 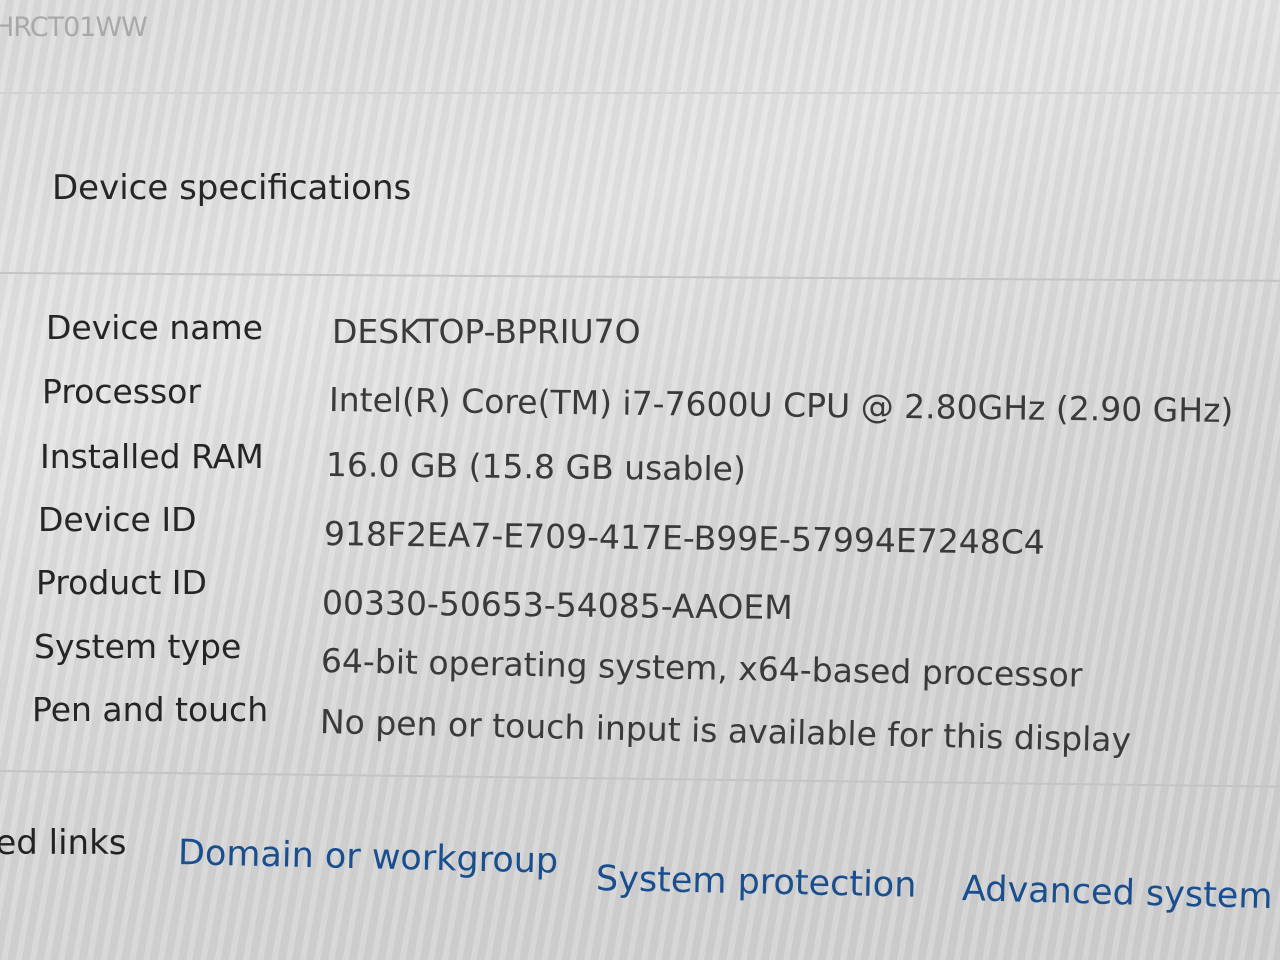 I want to click on spec-label: Installed RAM, so click(x=152, y=456).